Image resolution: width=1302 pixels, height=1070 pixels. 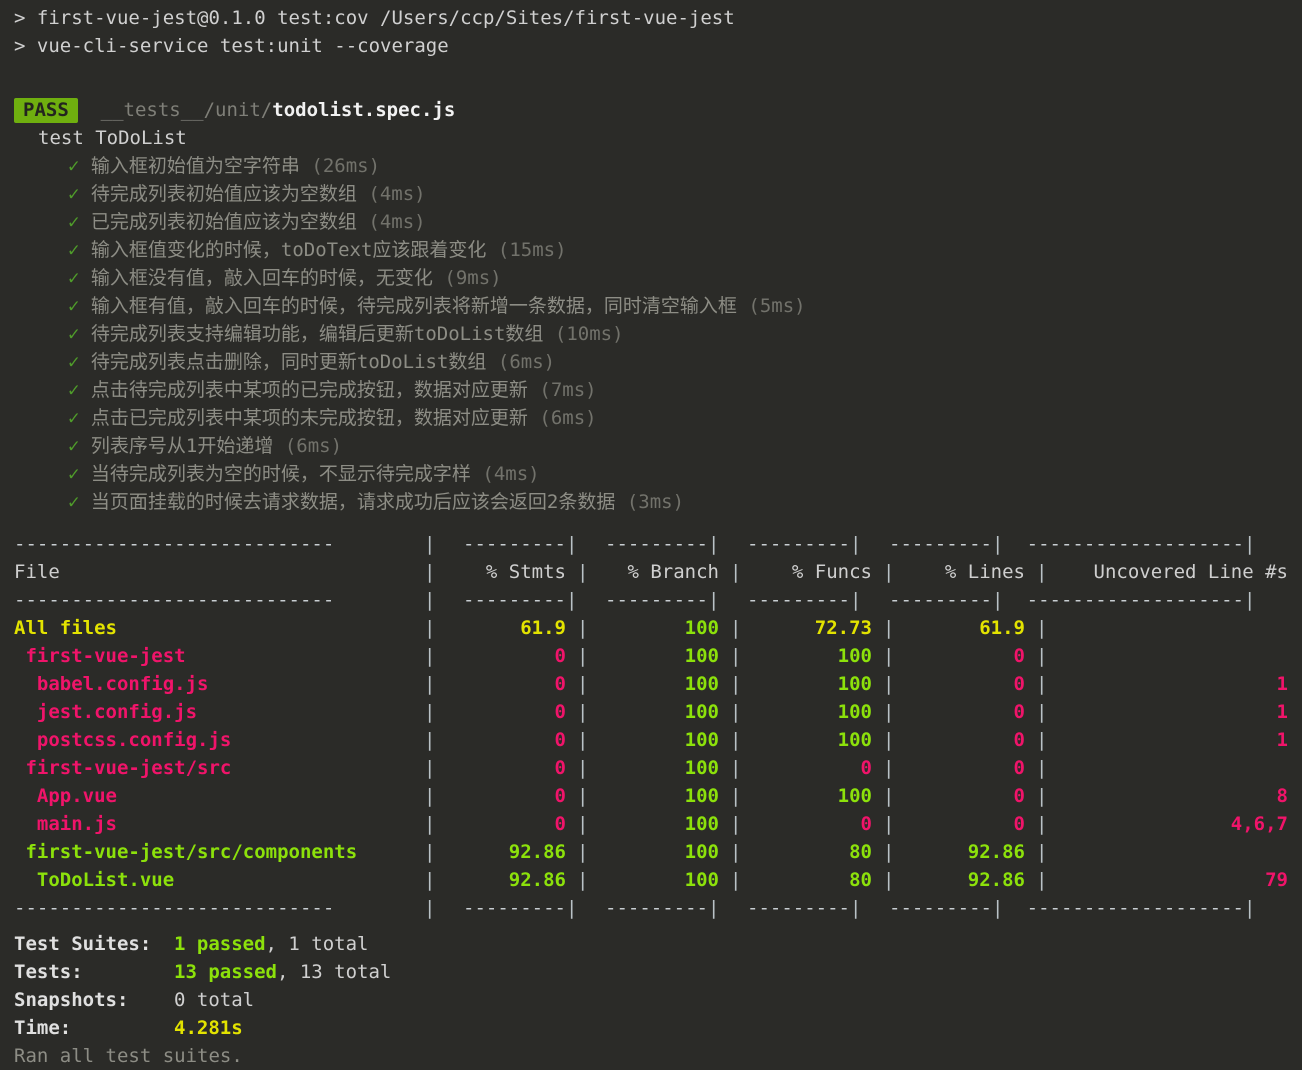 I want to click on table-row: first-vue-jest/src|0|100|0|0||, so click(x=658, y=768).